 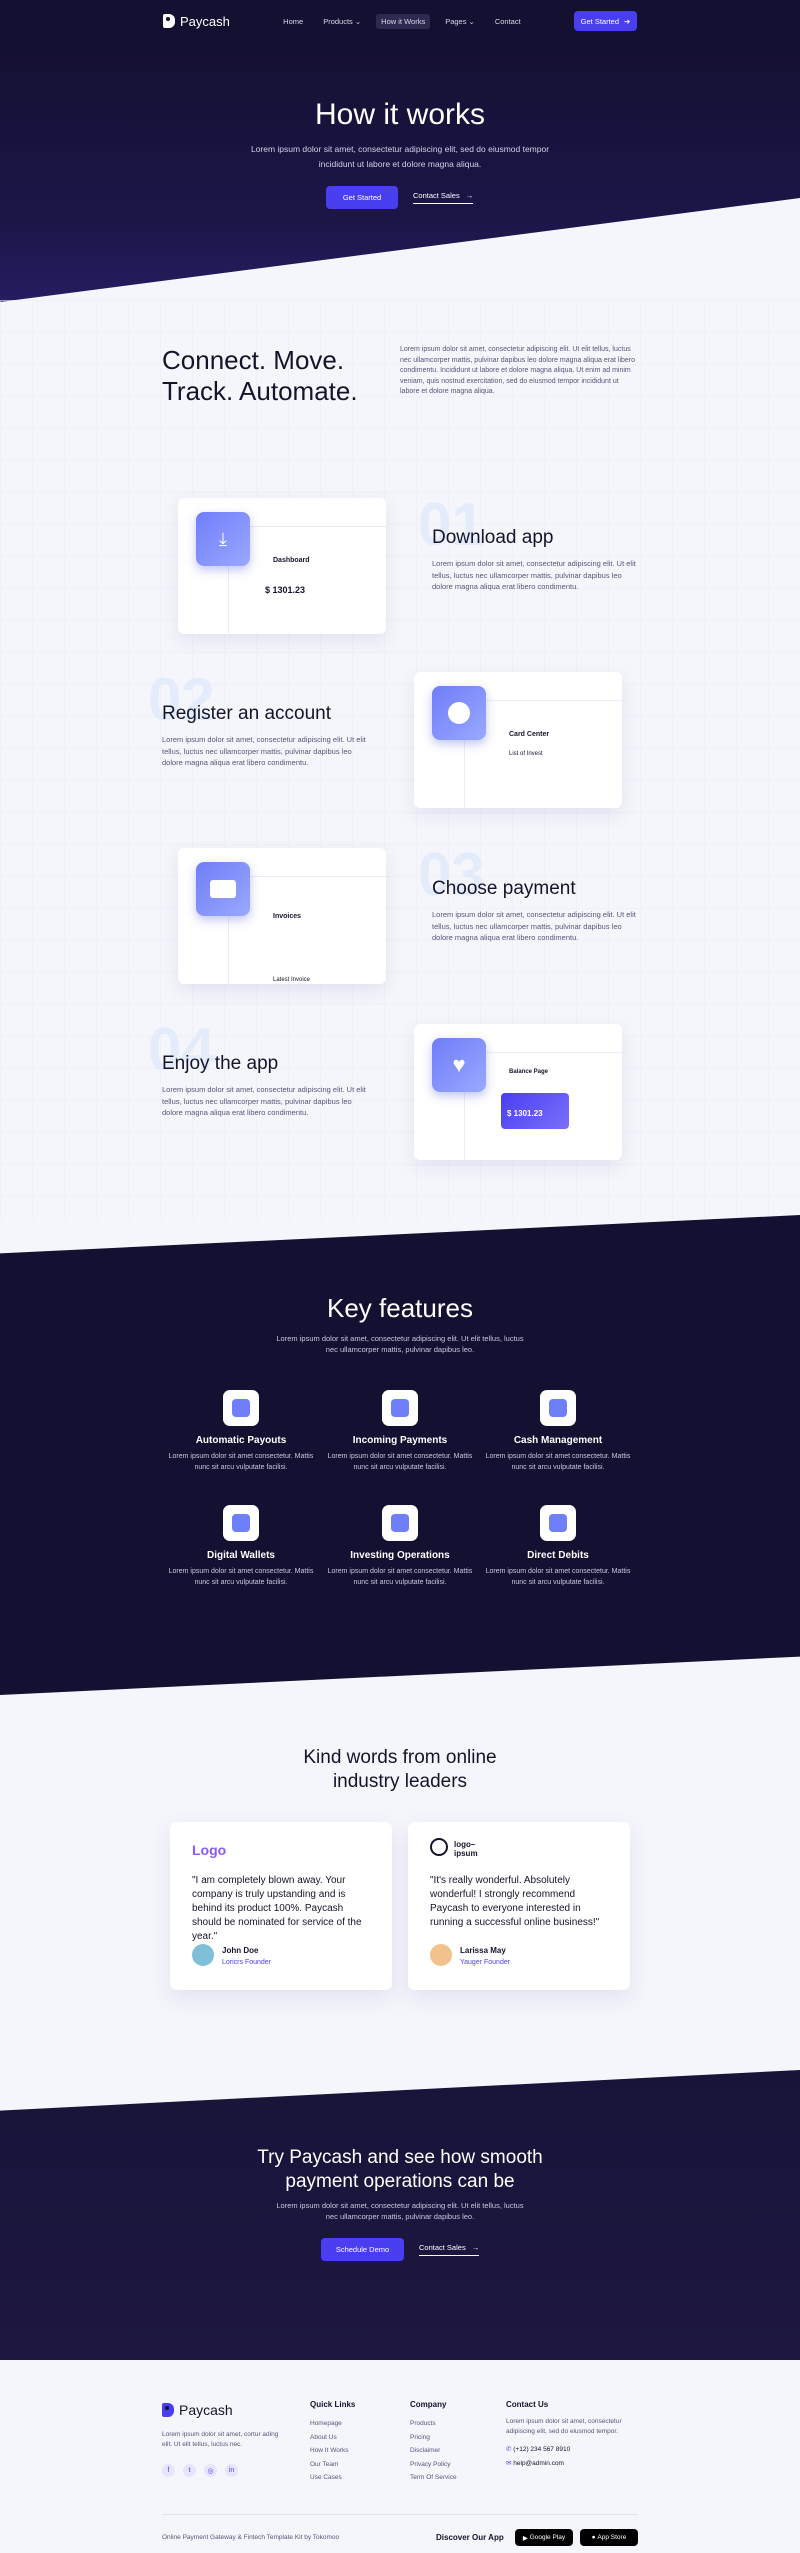 I want to click on nav-home: Home, so click(x=293, y=21).